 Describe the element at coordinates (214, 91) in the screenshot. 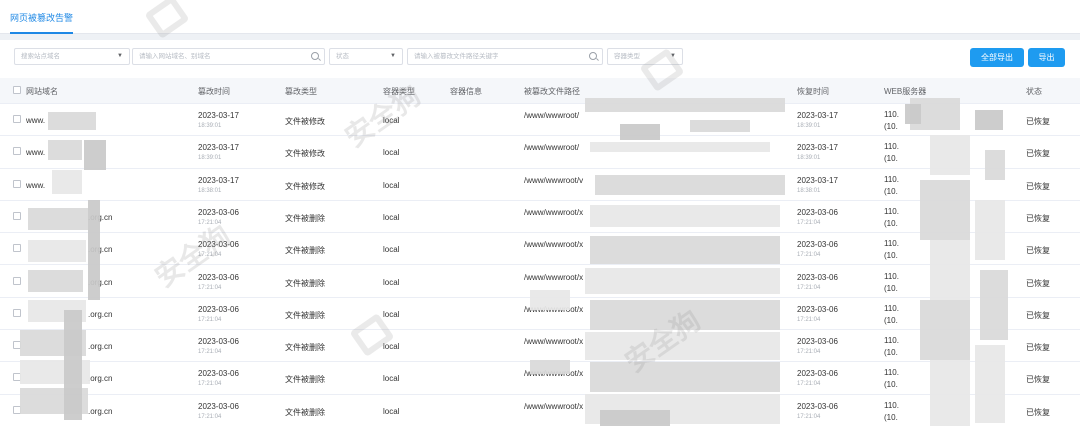

I see `col-tamper-time: 篡改时间` at that location.